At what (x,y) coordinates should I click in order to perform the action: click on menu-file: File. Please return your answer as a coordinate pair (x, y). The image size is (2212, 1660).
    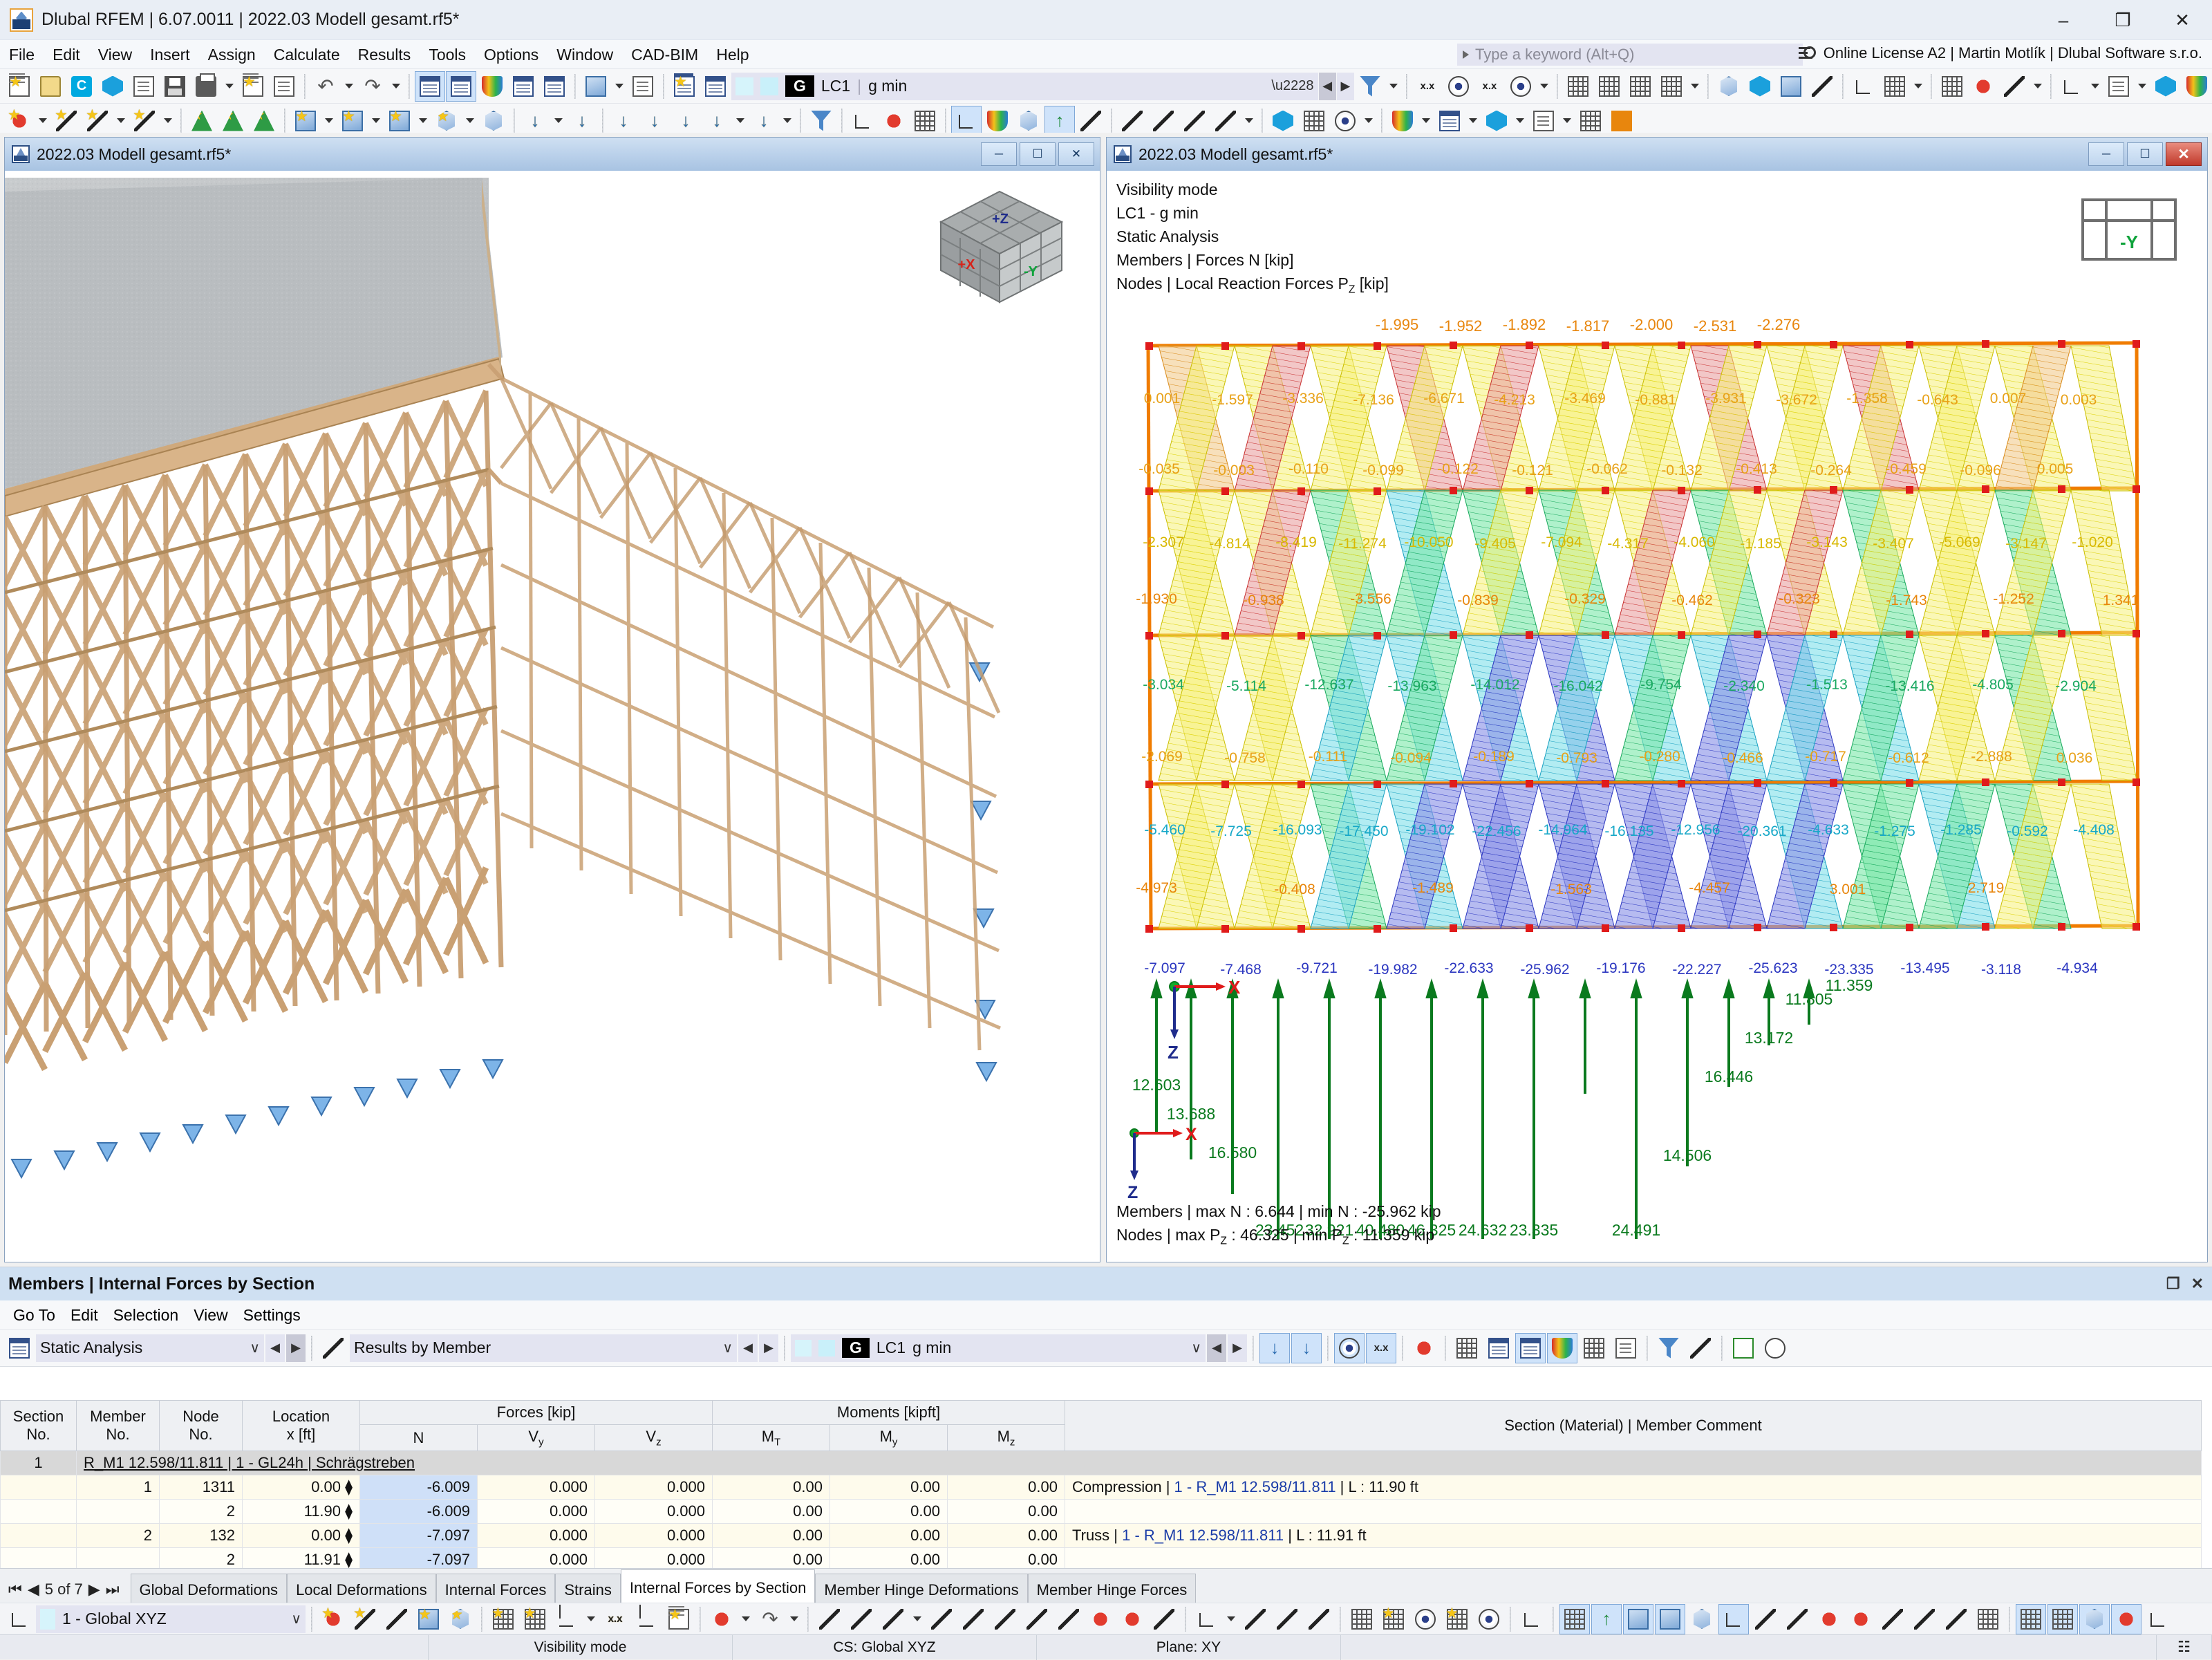
    Looking at the image, I should click on (22, 55).